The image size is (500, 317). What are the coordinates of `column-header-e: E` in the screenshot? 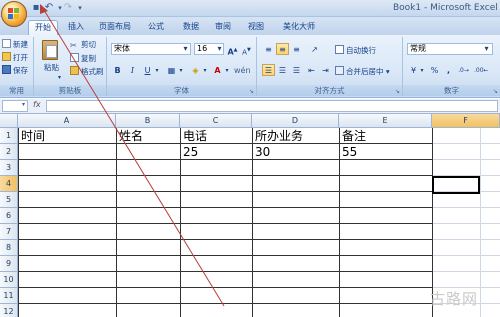 It's located at (385, 121).